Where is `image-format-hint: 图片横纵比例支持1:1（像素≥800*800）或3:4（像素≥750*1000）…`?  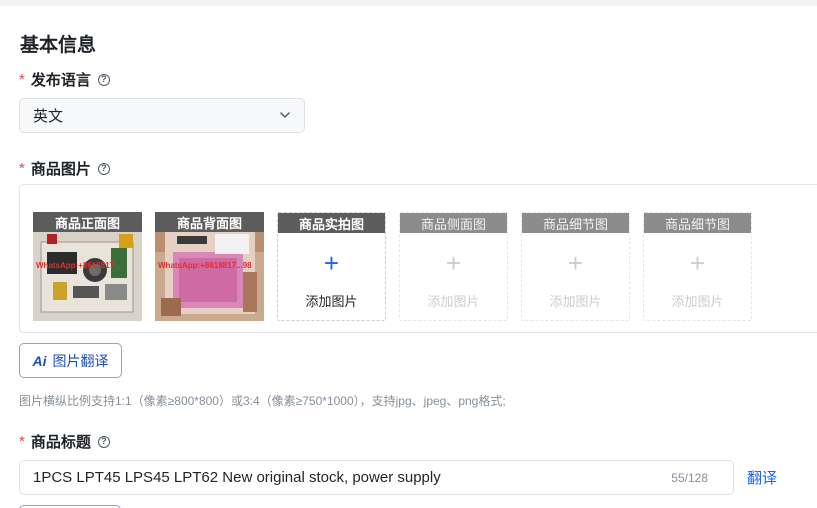 image-format-hint: 图片横纵比例支持1:1（像素≥800*800）或3:4（像素≥750*1000）… is located at coordinates (262, 401).